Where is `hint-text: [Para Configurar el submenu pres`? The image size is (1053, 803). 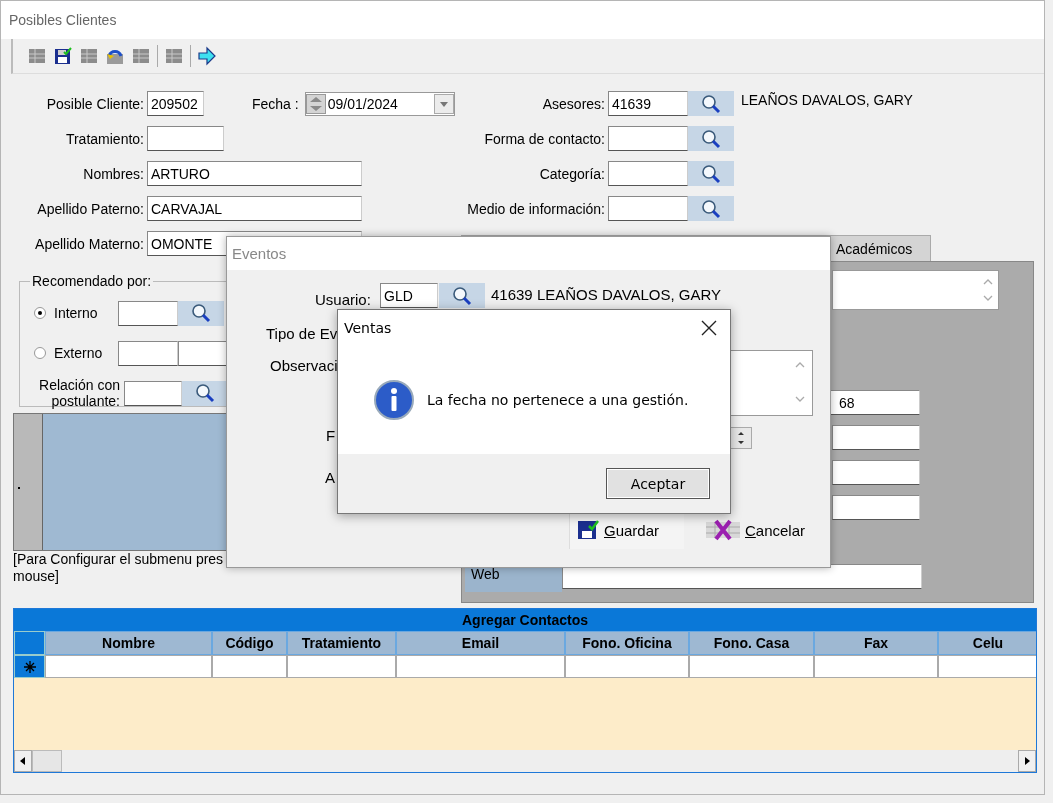 hint-text: [Para Configurar el submenu pres is located at coordinates (118, 559).